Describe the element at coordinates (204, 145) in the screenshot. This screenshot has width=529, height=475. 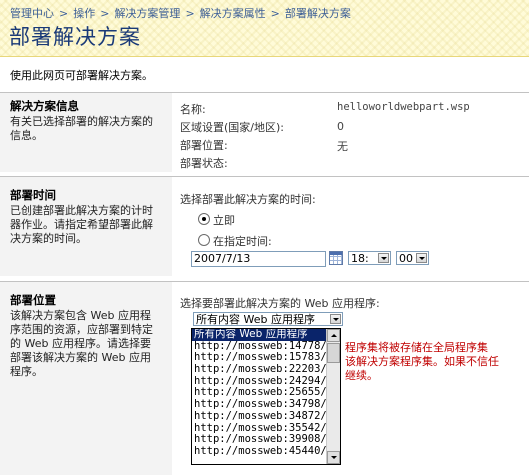
I see `field-label-deployed-to: 部署位置:` at that location.